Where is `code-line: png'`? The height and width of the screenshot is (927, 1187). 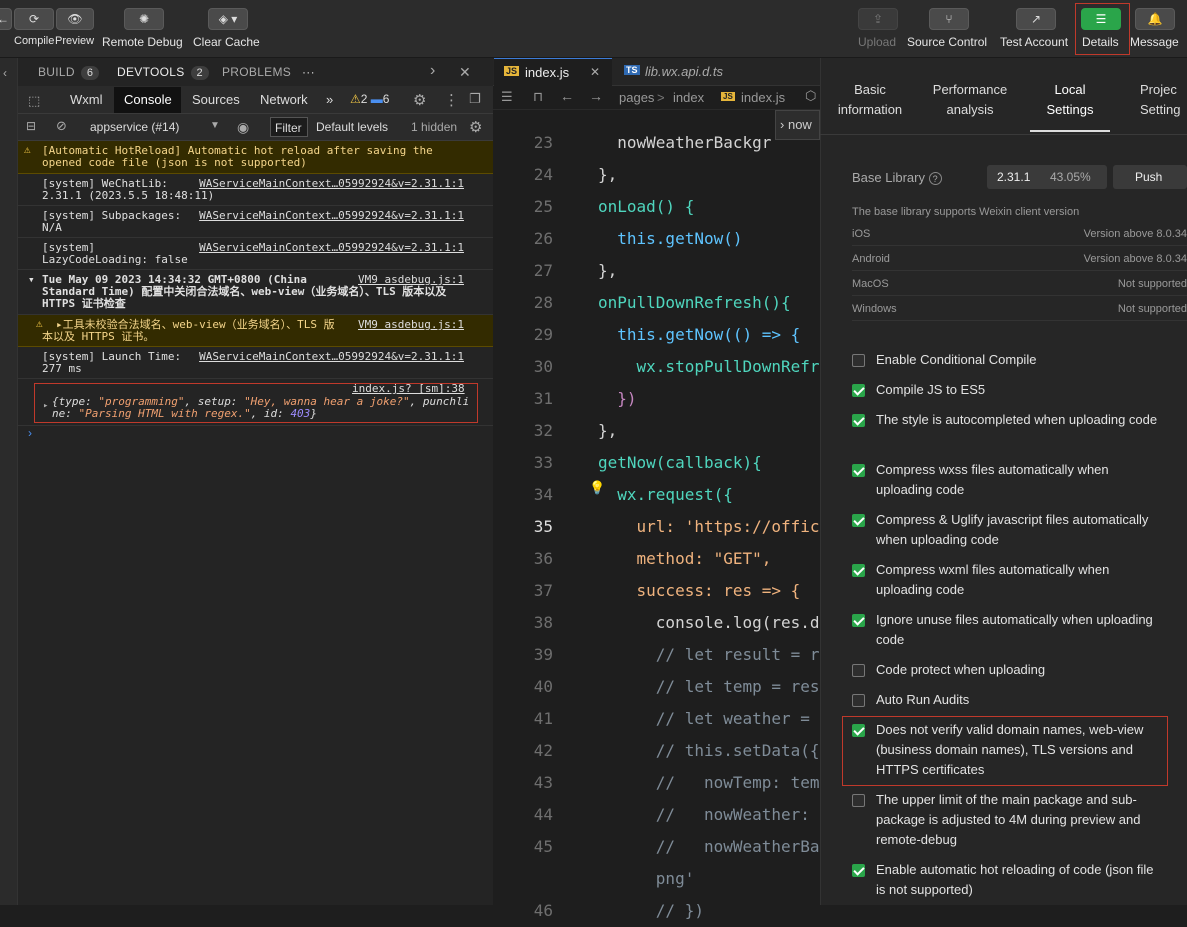 code-line: png' is located at coordinates (656, 879).